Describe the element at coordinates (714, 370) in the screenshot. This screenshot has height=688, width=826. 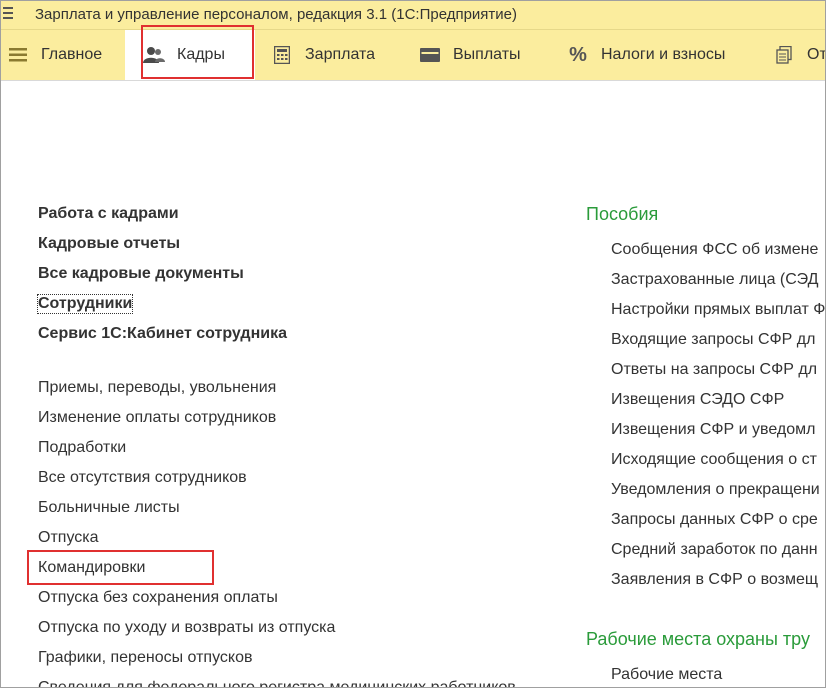
I see `link-otvety-na-zaprosy: Ответы на запросы СФР дл` at that location.